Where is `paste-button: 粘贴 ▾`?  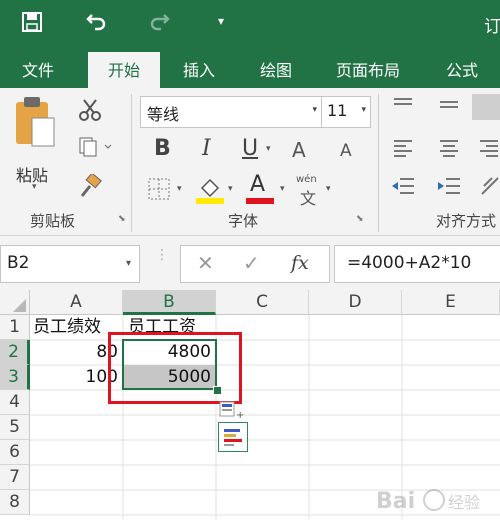 paste-button: 粘贴 ▾ is located at coordinates (38, 143).